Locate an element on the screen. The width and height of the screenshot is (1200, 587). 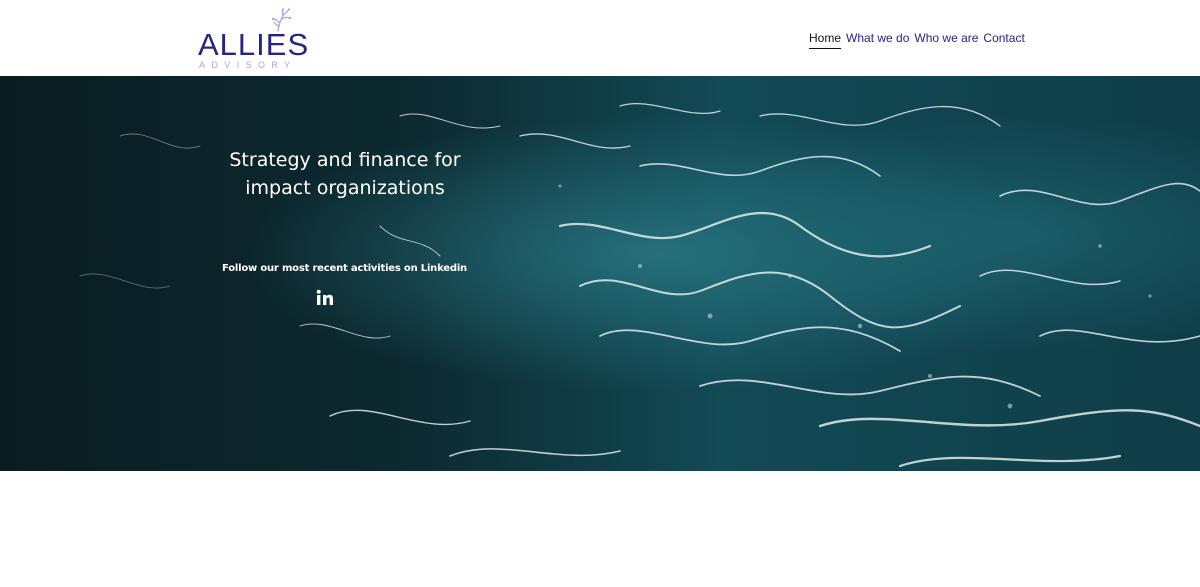
nav-home: Home is located at coordinates (825, 40).